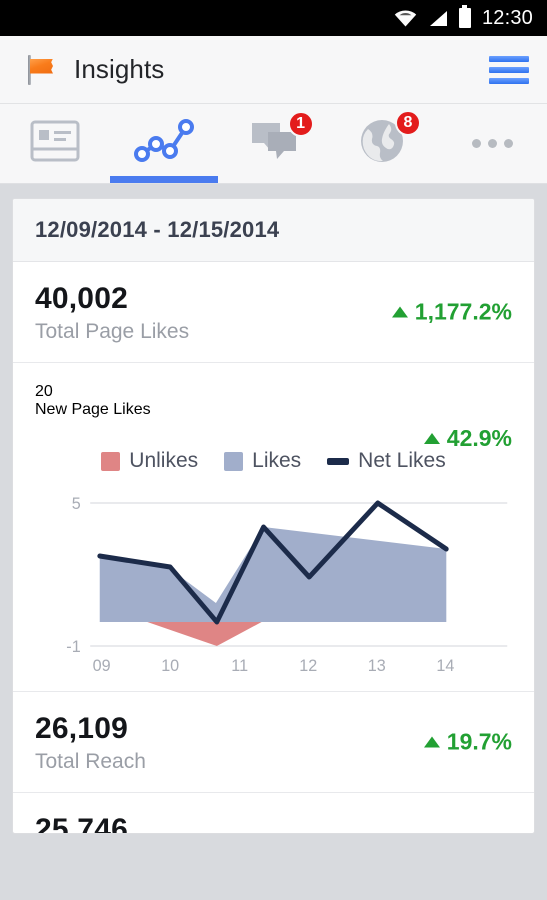 This screenshot has height=900, width=547. I want to click on clock: 12:30, so click(507, 17).